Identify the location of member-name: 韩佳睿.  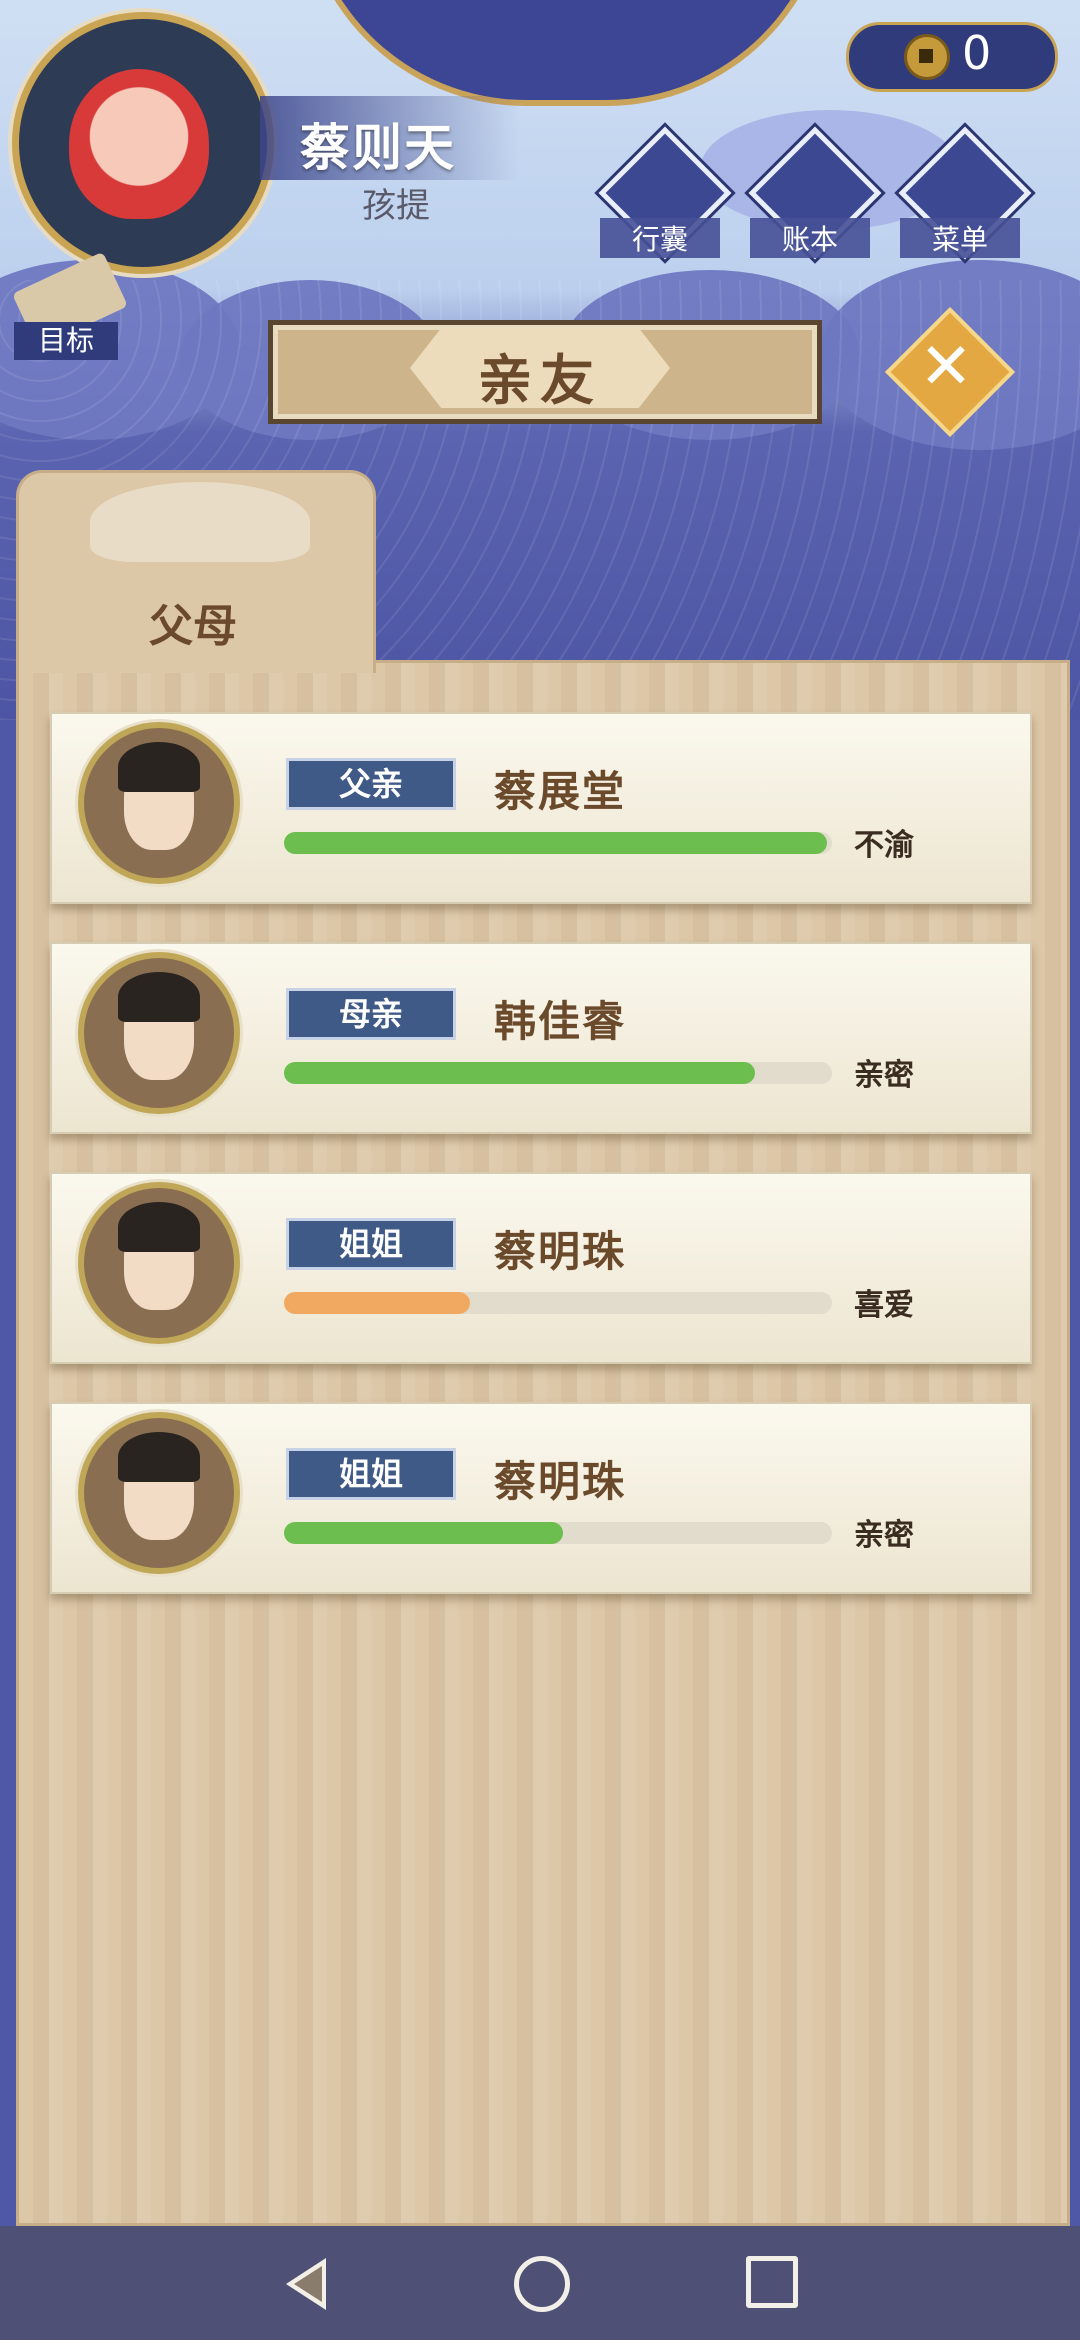
(560, 1021).